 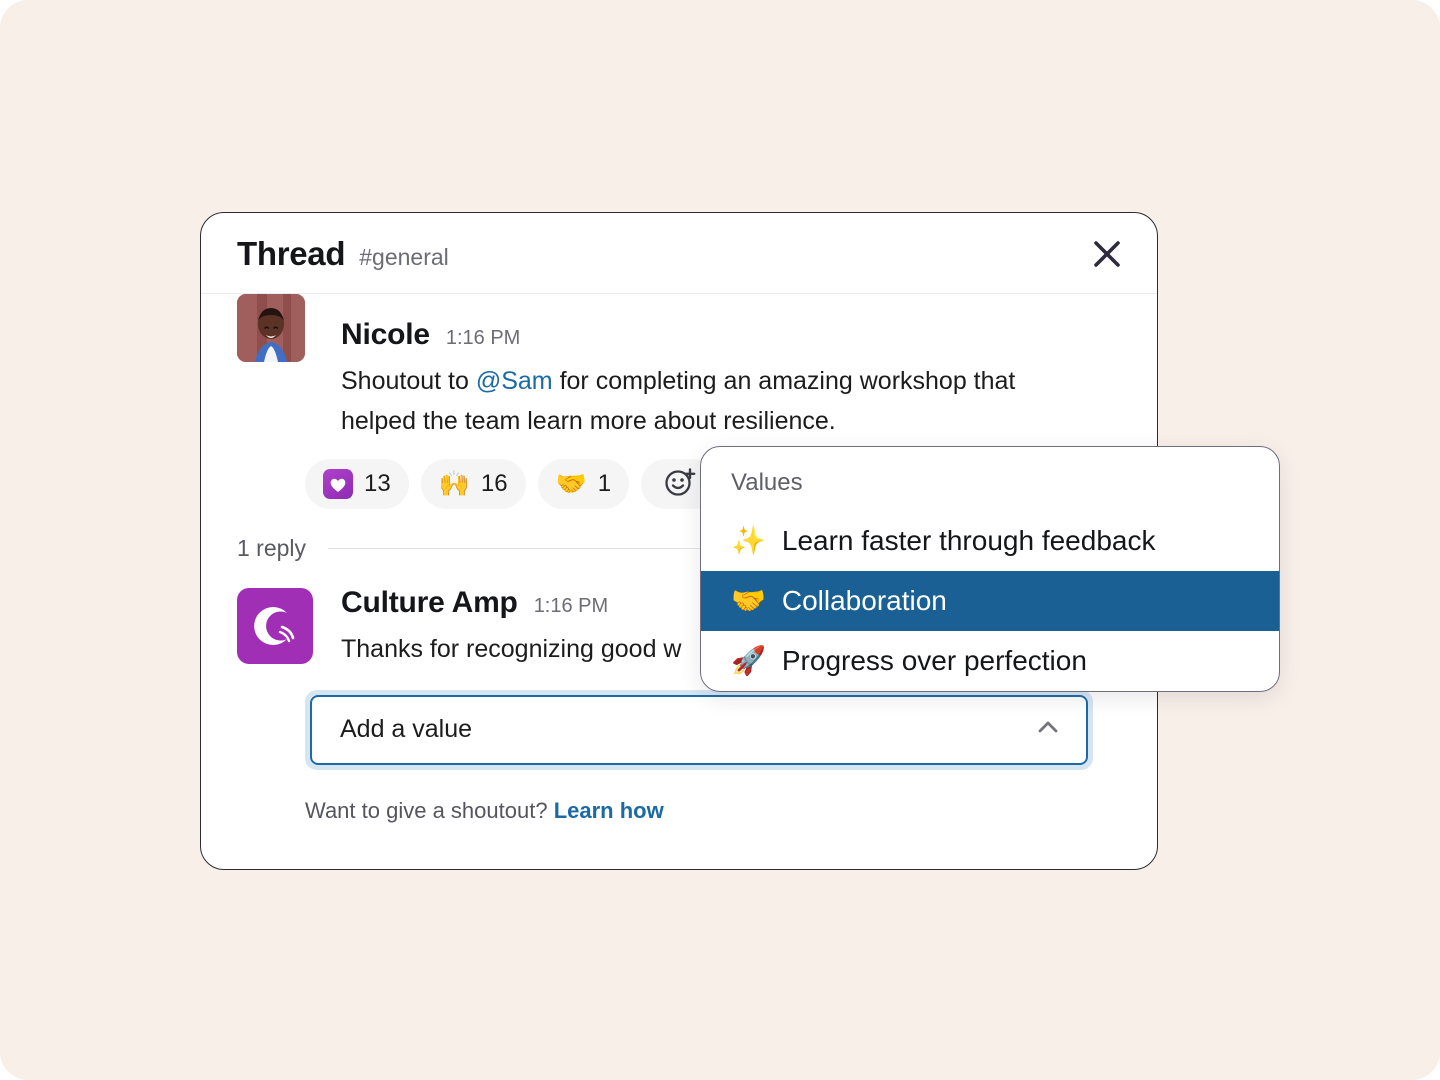 What do you see at coordinates (377, 483) in the screenshot?
I see `reaction-count: 13` at bounding box center [377, 483].